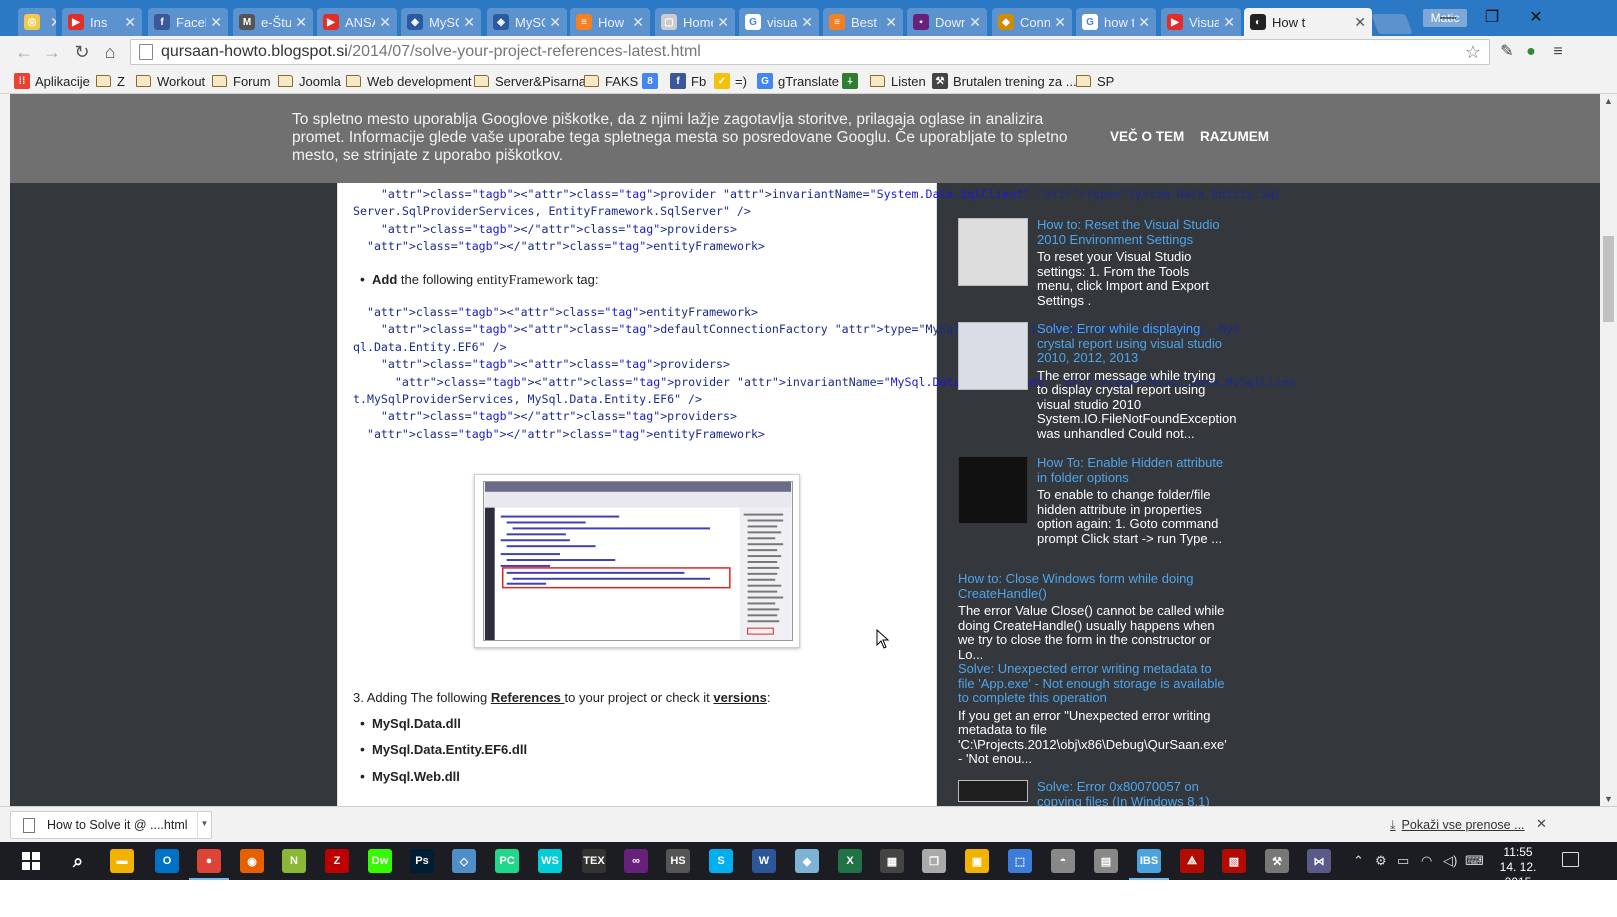 The image size is (1617, 917). I want to click on bookmark-item: ⁞⁞ Aplikacije, so click(52, 81).